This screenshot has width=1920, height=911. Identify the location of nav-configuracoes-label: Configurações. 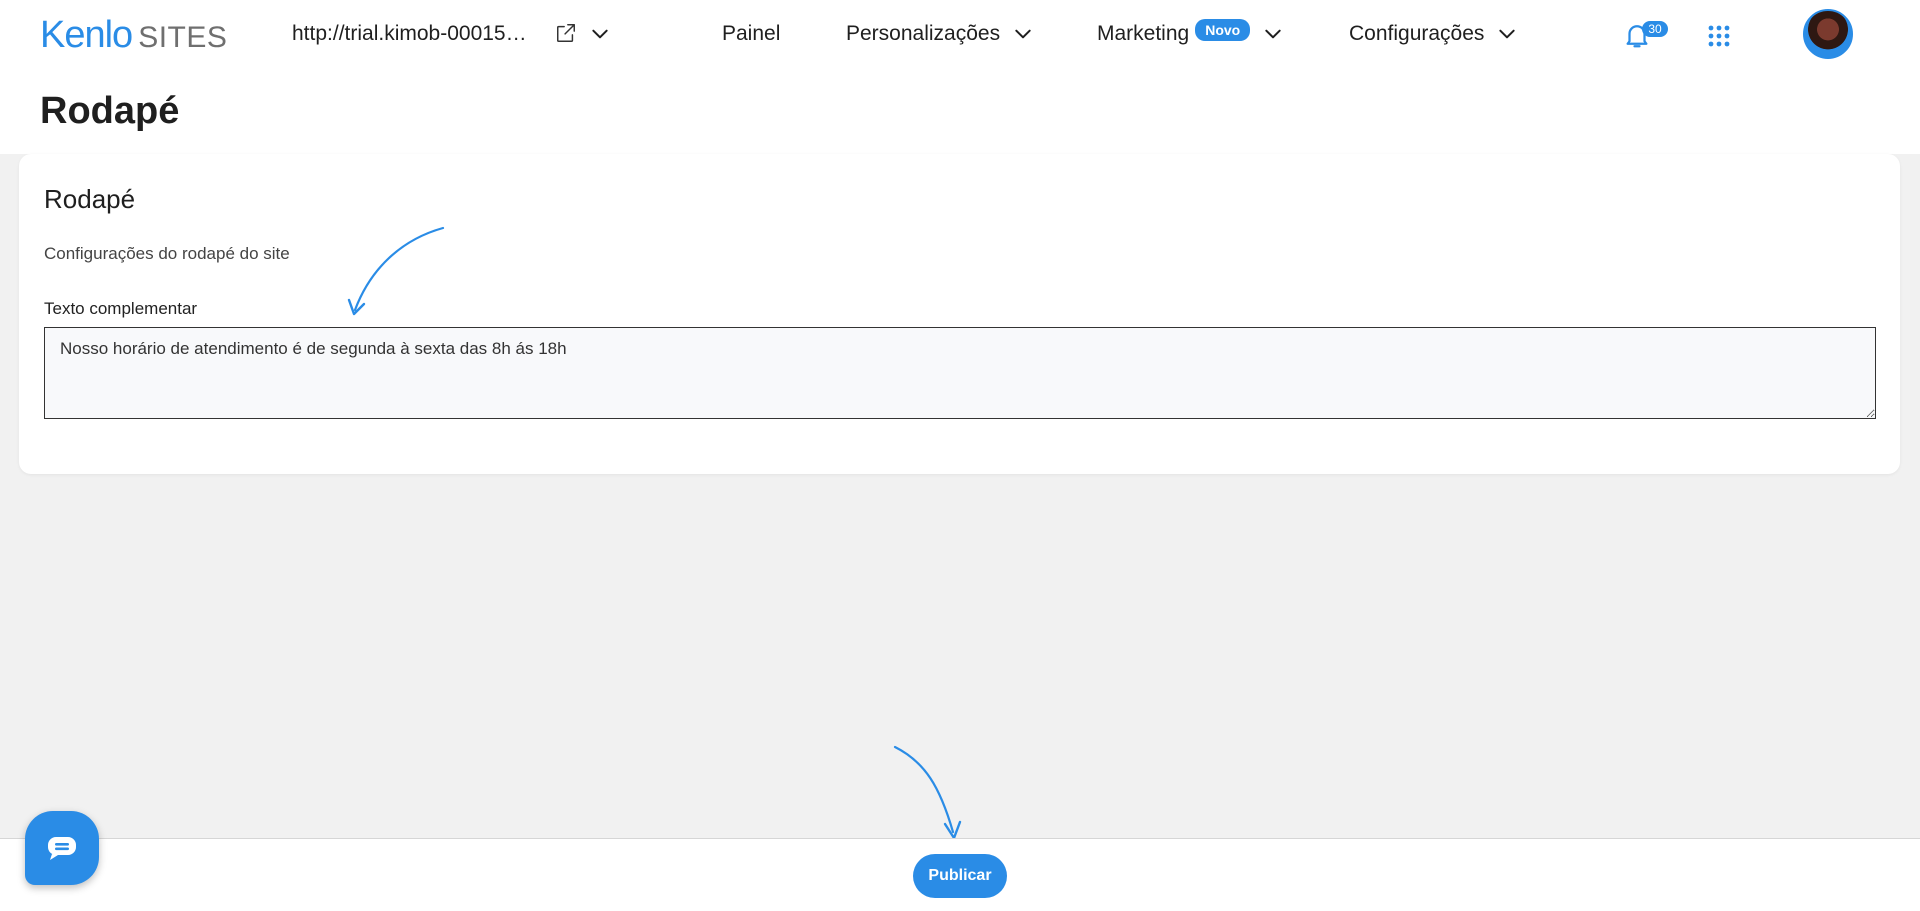
(1417, 33).